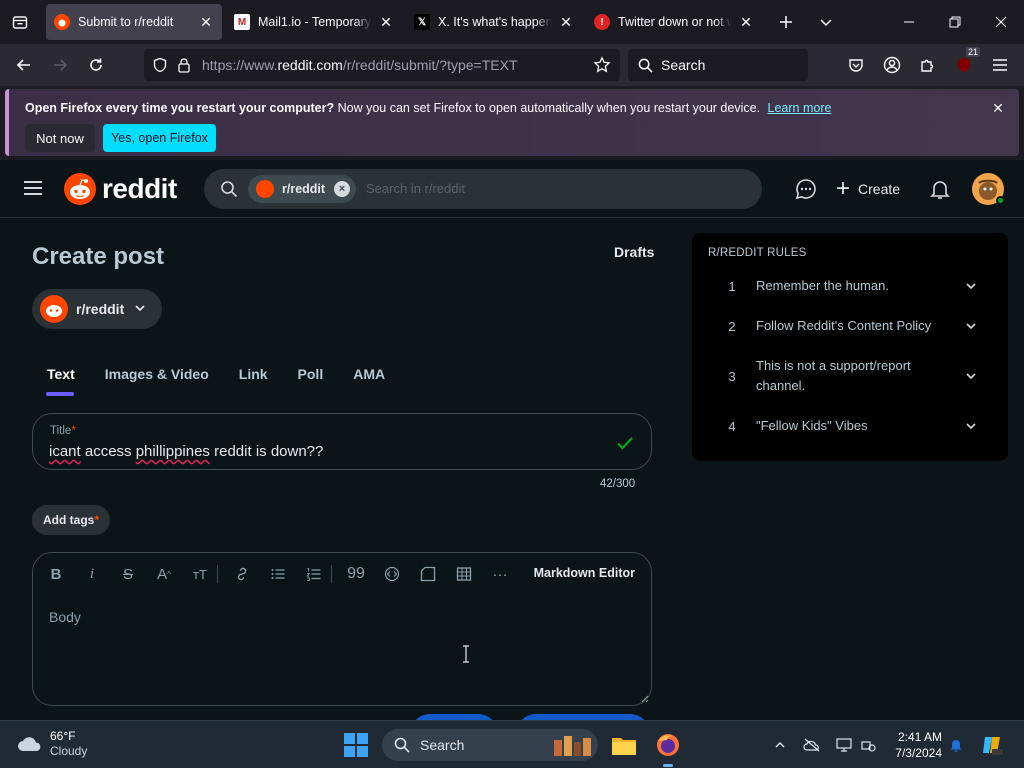 This screenshot has height=768, width=1024. Describe the element at coordinates (584, 573) in the screenshot. I see `markdown-editor-toggle: Markdown Editor` at that location.